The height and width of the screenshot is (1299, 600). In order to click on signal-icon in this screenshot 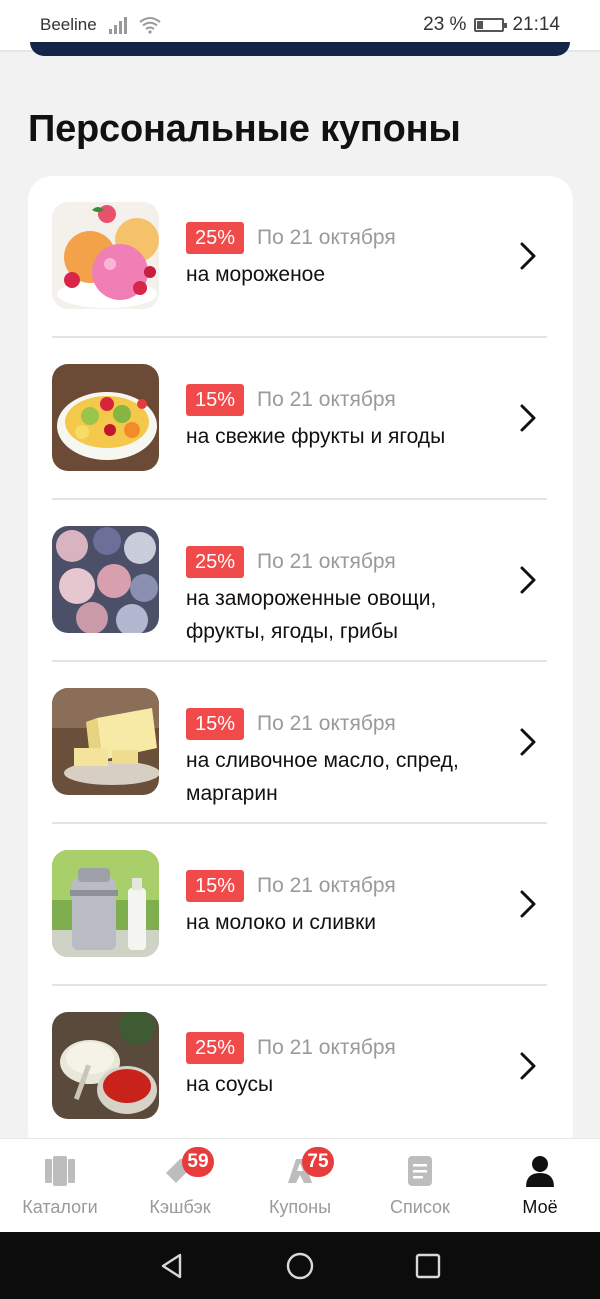, I will do `click(117, 25)`.